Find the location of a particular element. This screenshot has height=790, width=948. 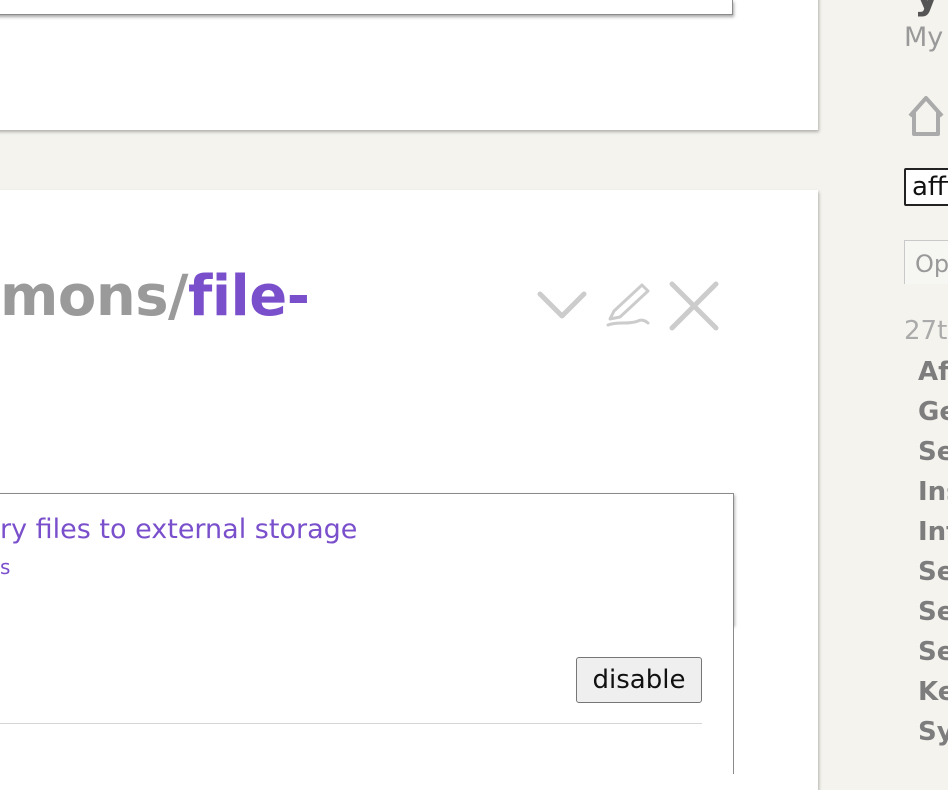

home-icon is located at coordinates (926, 116).